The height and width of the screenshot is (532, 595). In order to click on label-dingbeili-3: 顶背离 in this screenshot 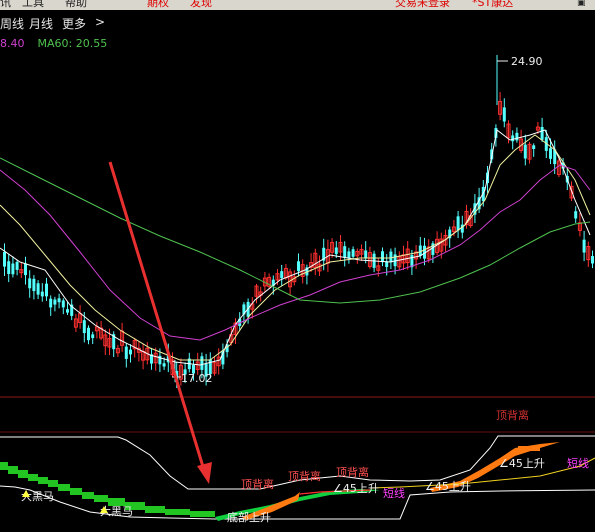, I will do `click(352, 472)`.